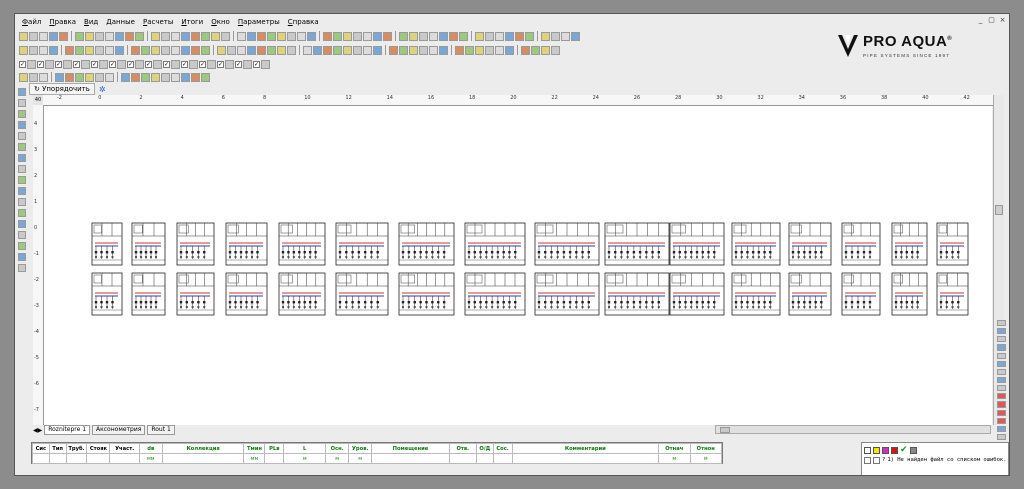  Describe the element at coordinates (1002, 20) in the screenshot. I see `close-button: ×` at that location.